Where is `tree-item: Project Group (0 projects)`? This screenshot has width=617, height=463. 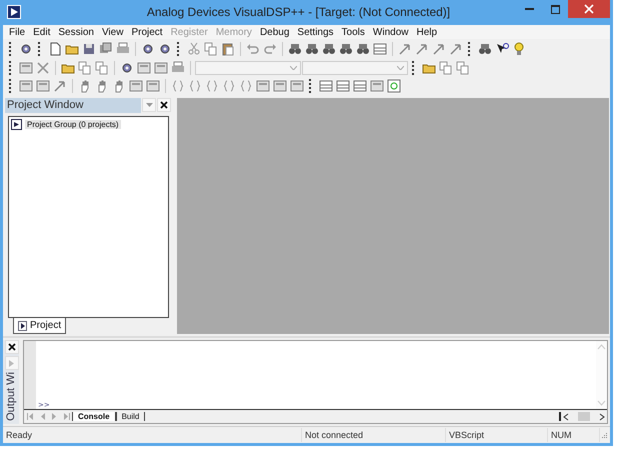 tree-item: Project Group (0 projects) is located at coordinates (73, 124).